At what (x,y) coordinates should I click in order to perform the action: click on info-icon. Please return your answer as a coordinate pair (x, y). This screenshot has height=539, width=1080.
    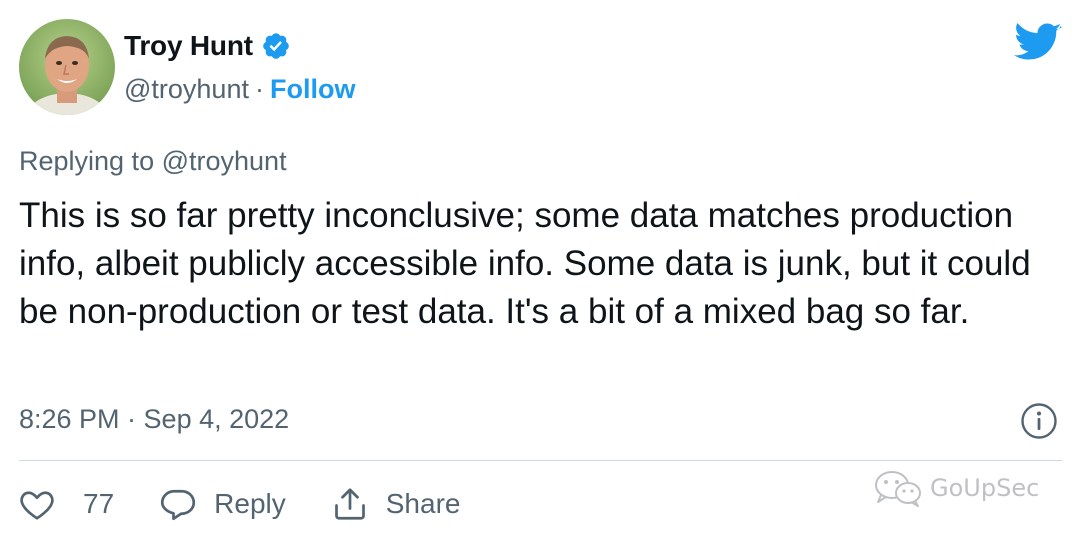
    Looking at the image, I should click on (1039, 421).